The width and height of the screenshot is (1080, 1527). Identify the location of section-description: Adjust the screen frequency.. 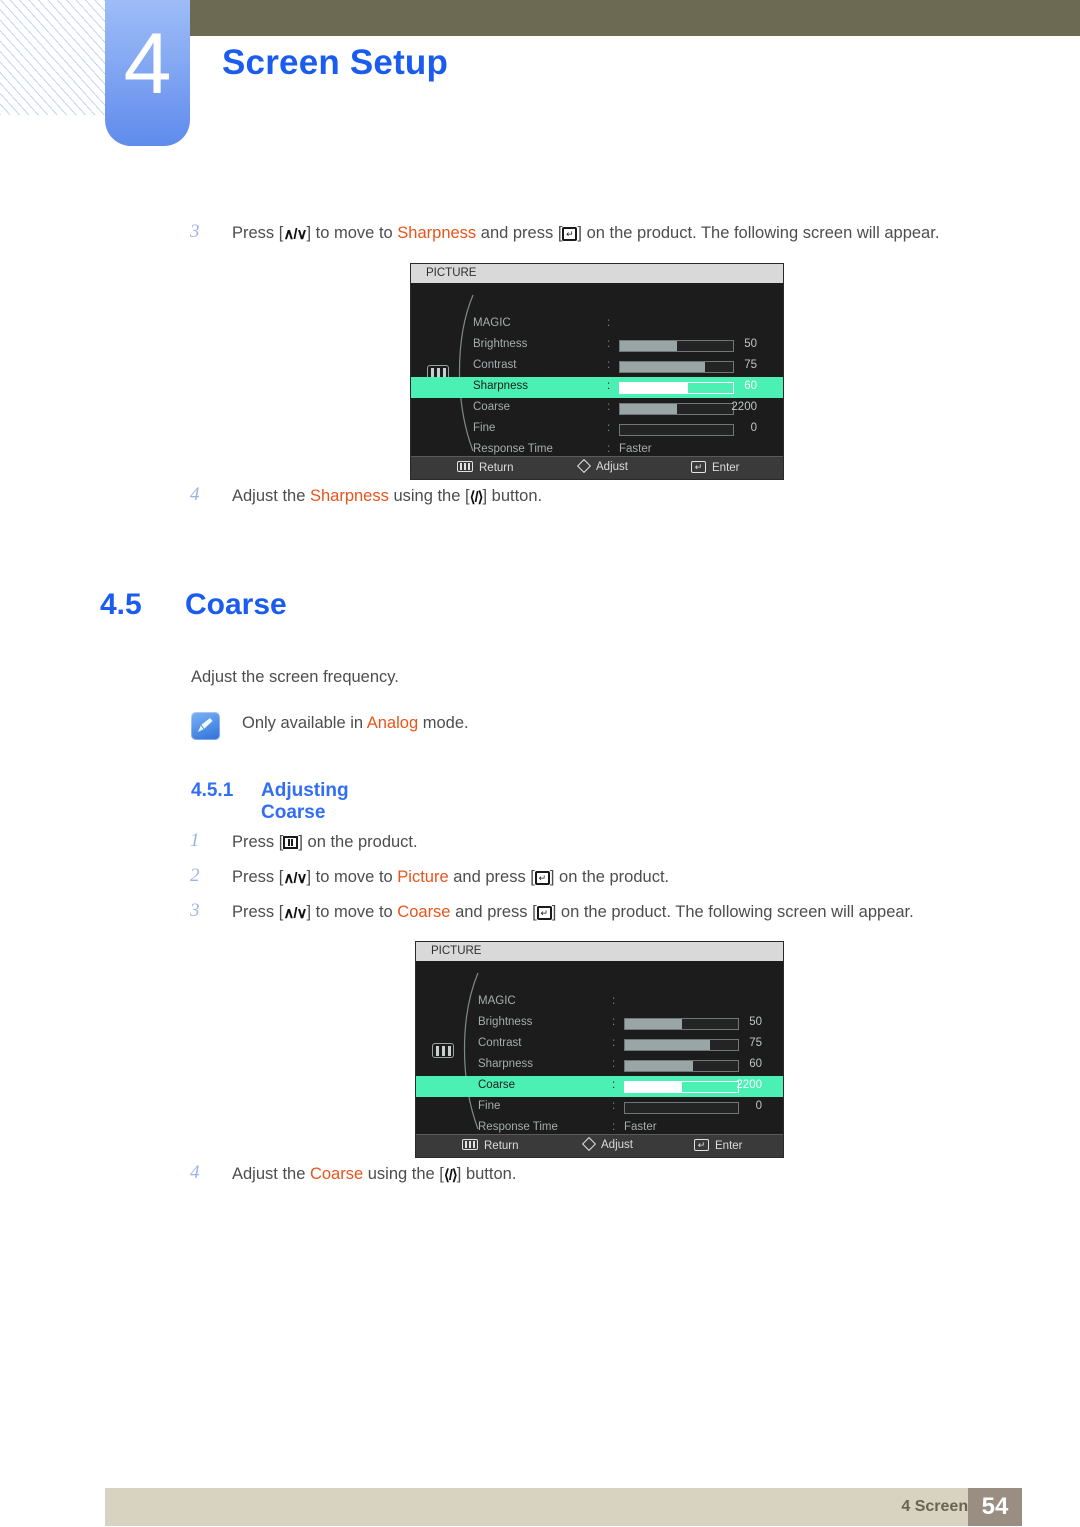
(295, 677).